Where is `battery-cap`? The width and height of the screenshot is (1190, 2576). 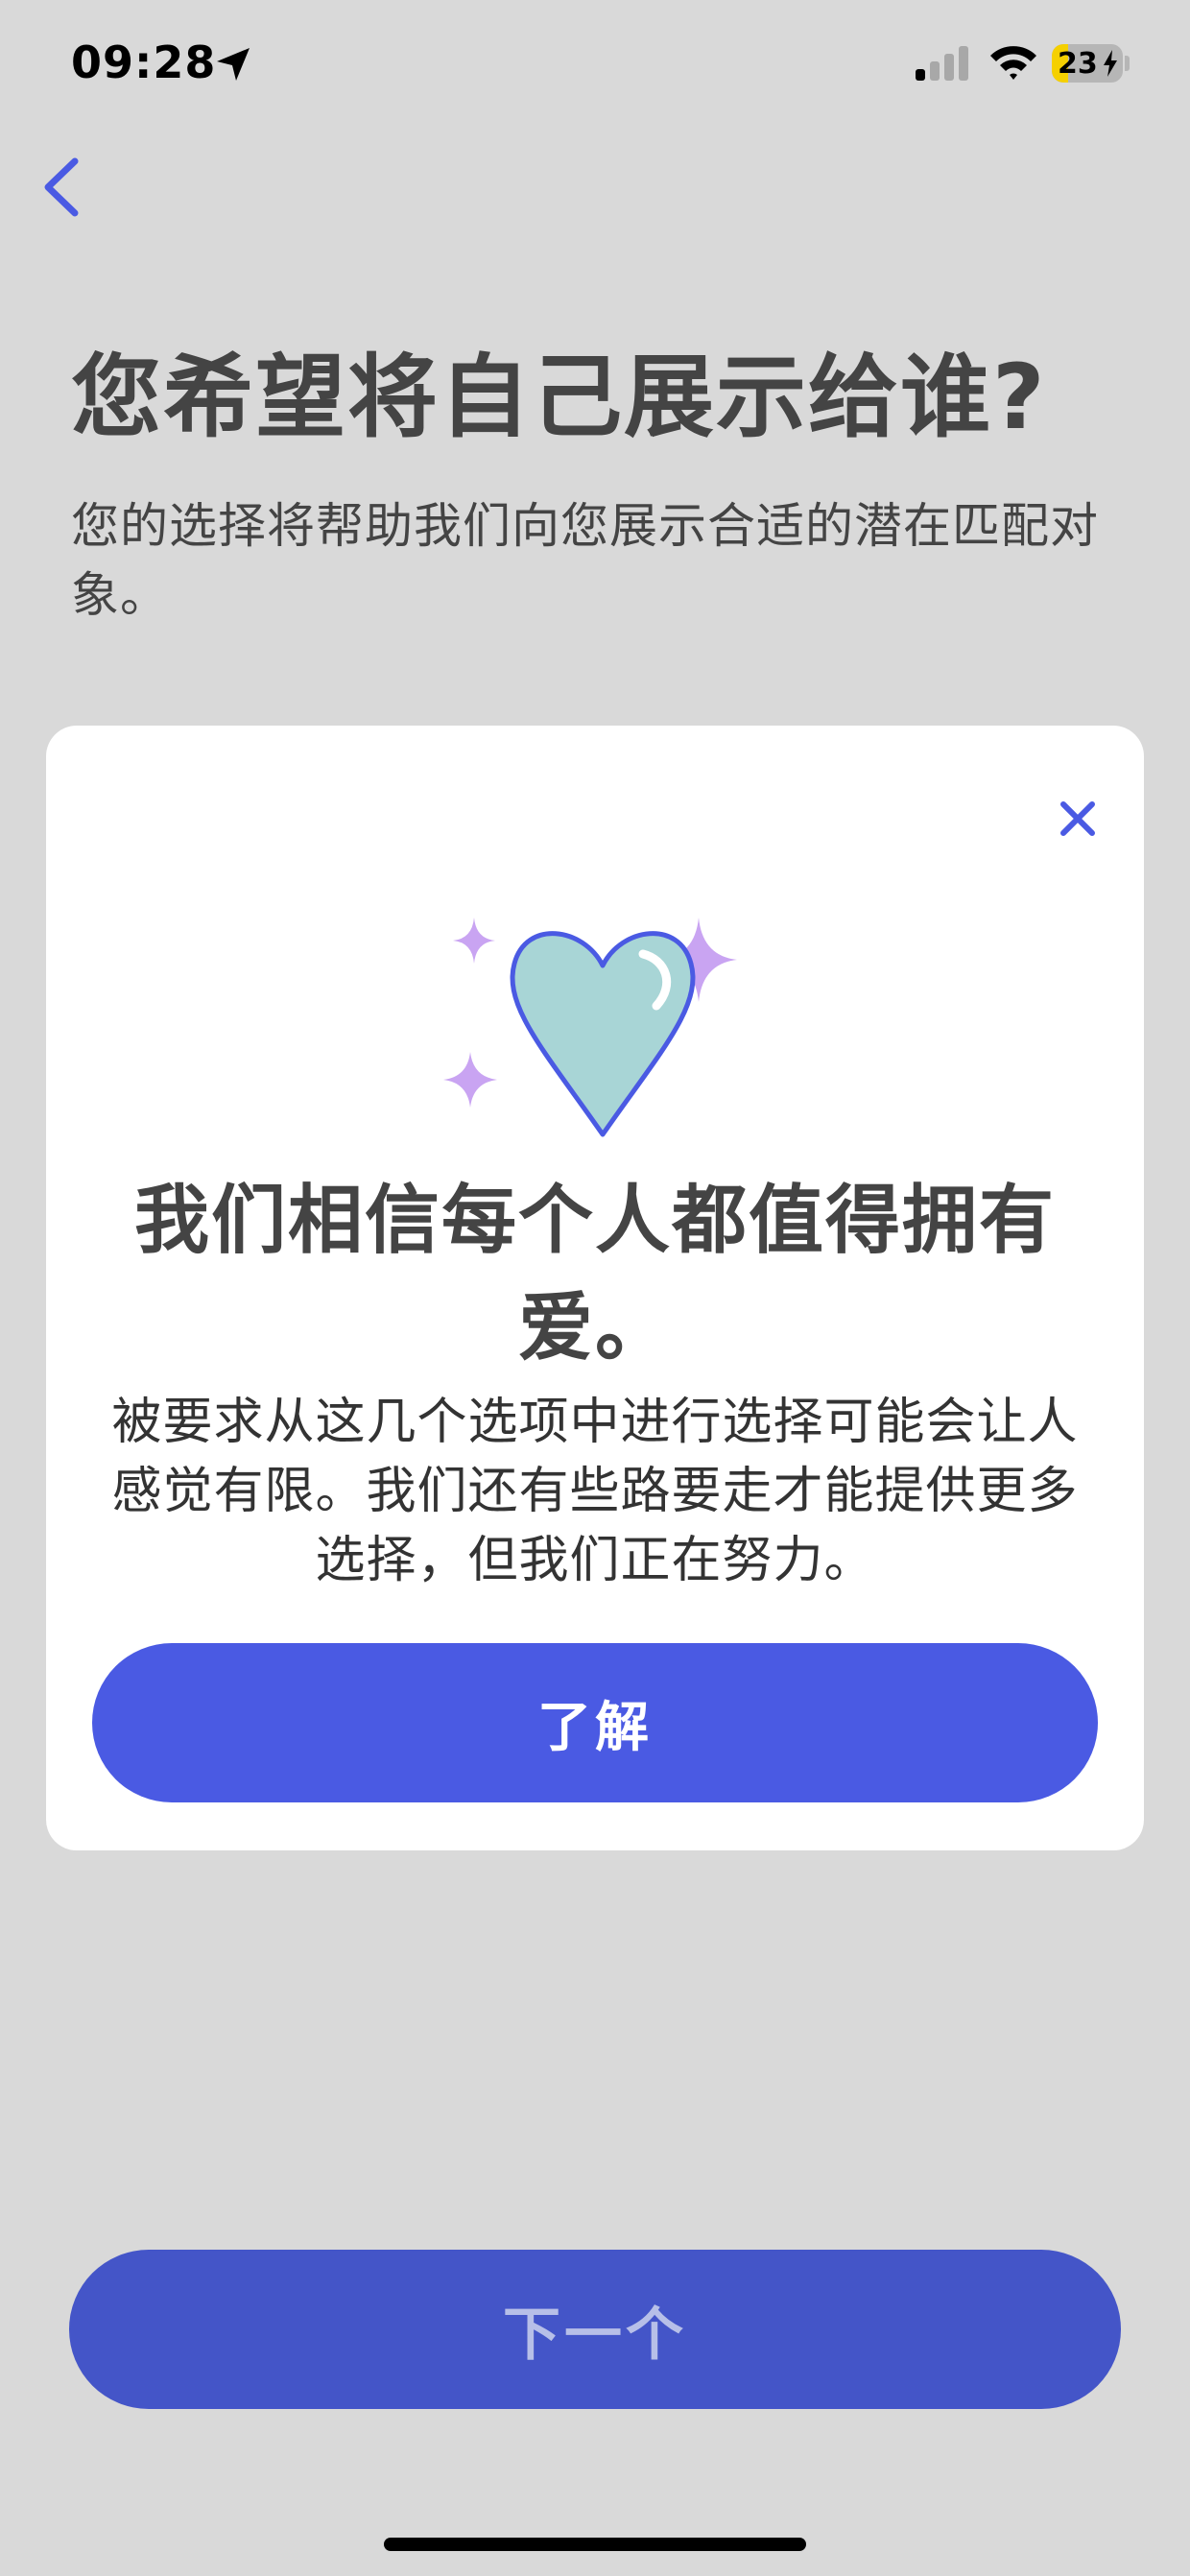
battery-cap is located at coordinates (1128, 63).